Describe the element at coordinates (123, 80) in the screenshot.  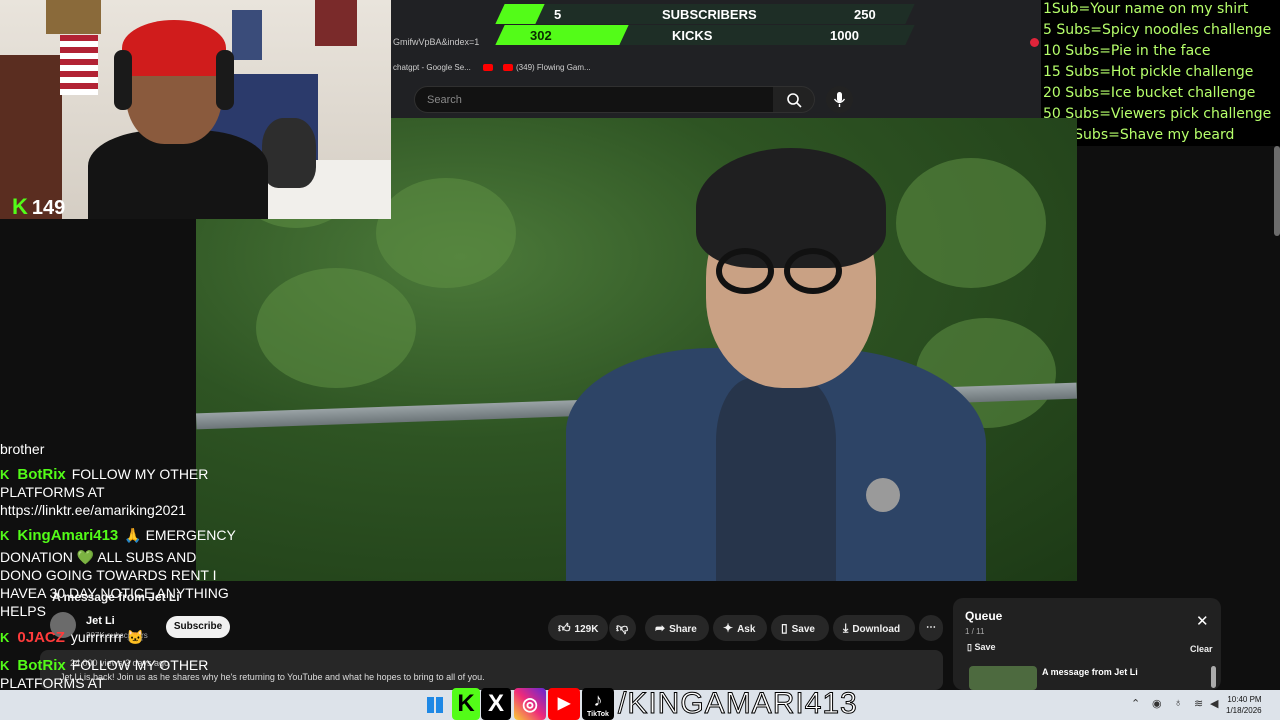
I see `headset-left` at that location.